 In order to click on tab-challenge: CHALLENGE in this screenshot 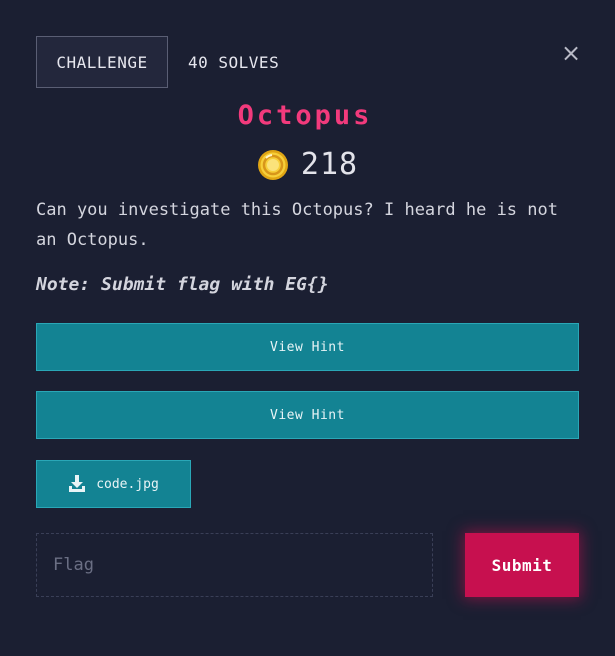, I will do `click(102, 62)`.